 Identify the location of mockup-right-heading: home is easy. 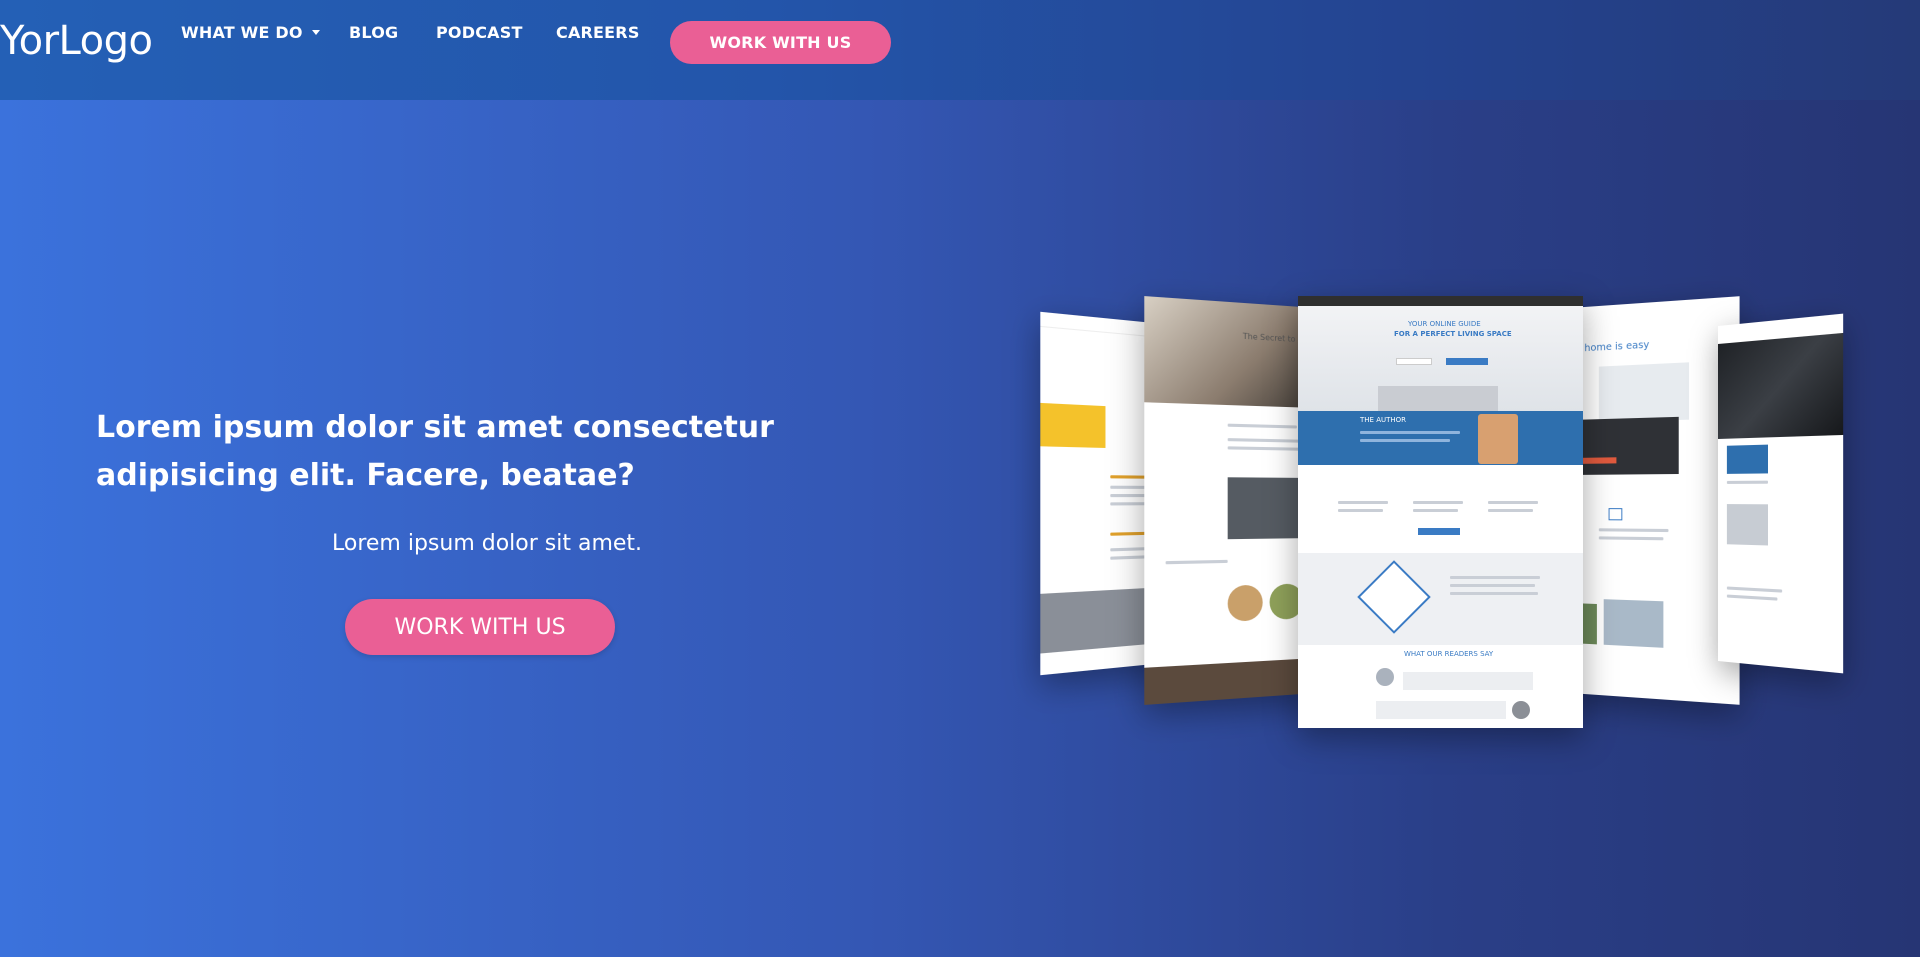
(1617, 347).